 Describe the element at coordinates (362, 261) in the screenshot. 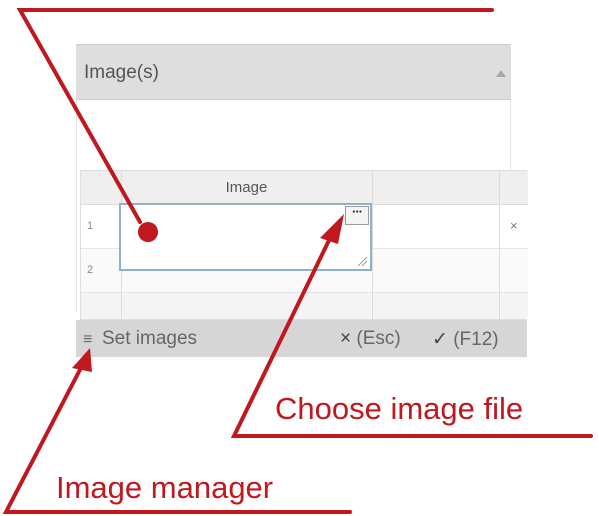

I see `resize-grip-icon` at that location.